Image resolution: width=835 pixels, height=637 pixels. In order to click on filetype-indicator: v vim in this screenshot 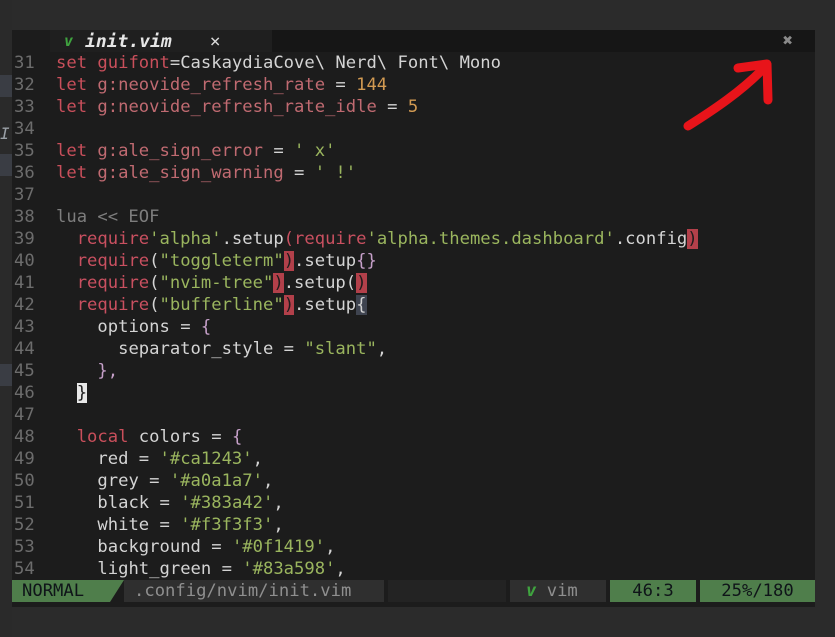, I will do `click(558, 591)`.